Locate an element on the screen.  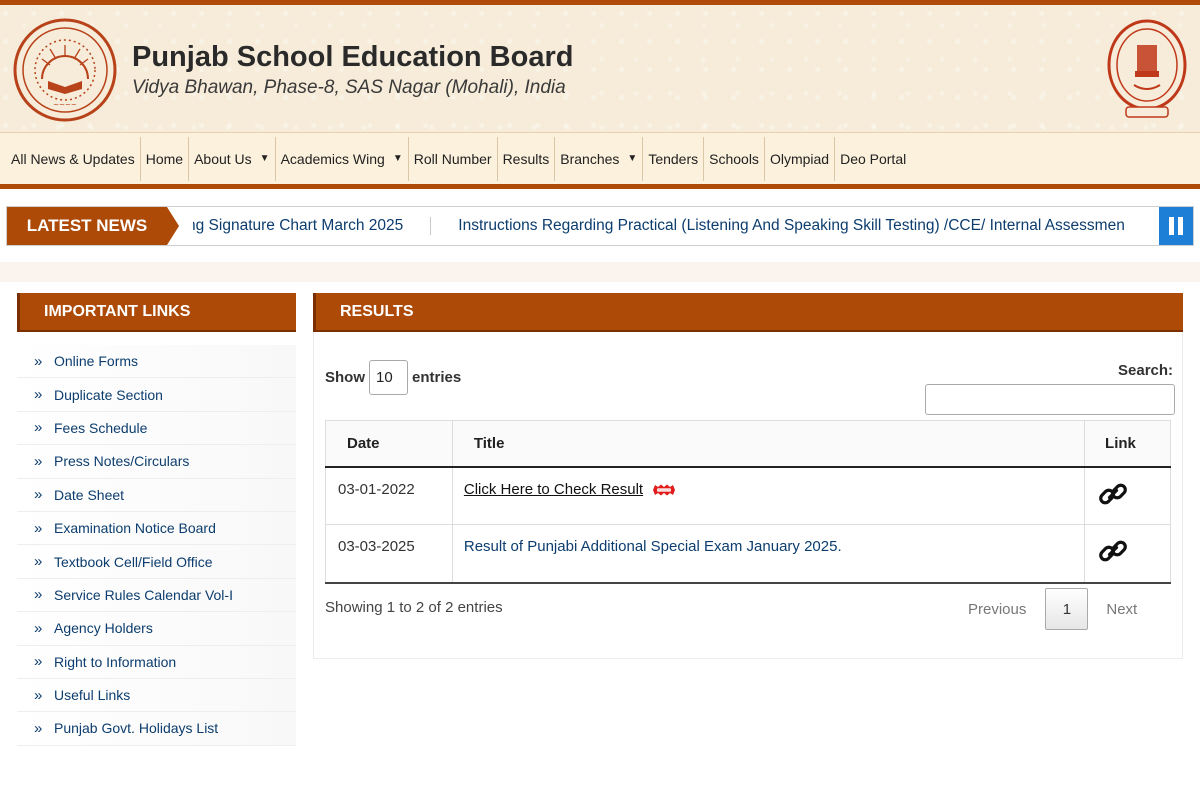
nav-home: Home is located at coordinates (165, 158).